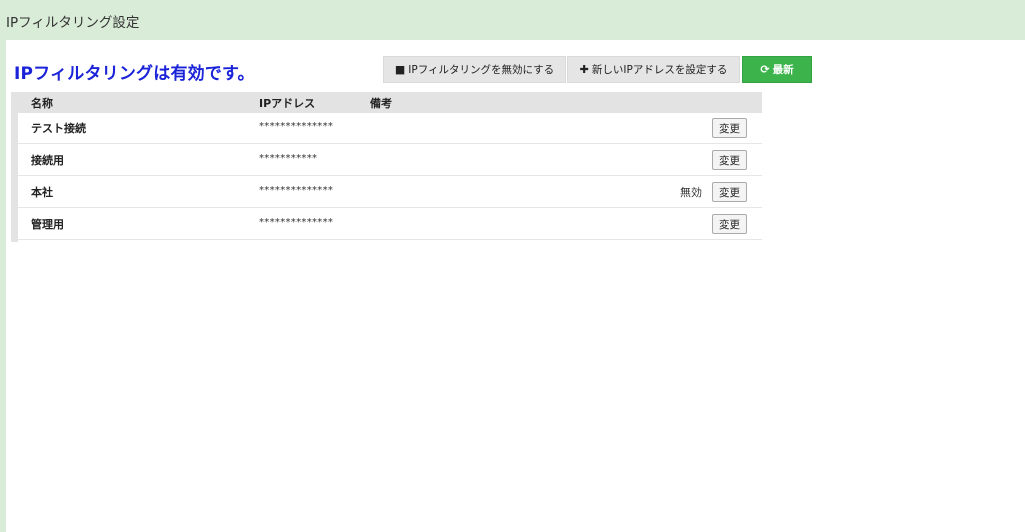 The height and width of the screenshot is (532, 1025). Describe the element at coordinates (47, 160) in the screenshot. I see `row-name: 接続用` at that location.